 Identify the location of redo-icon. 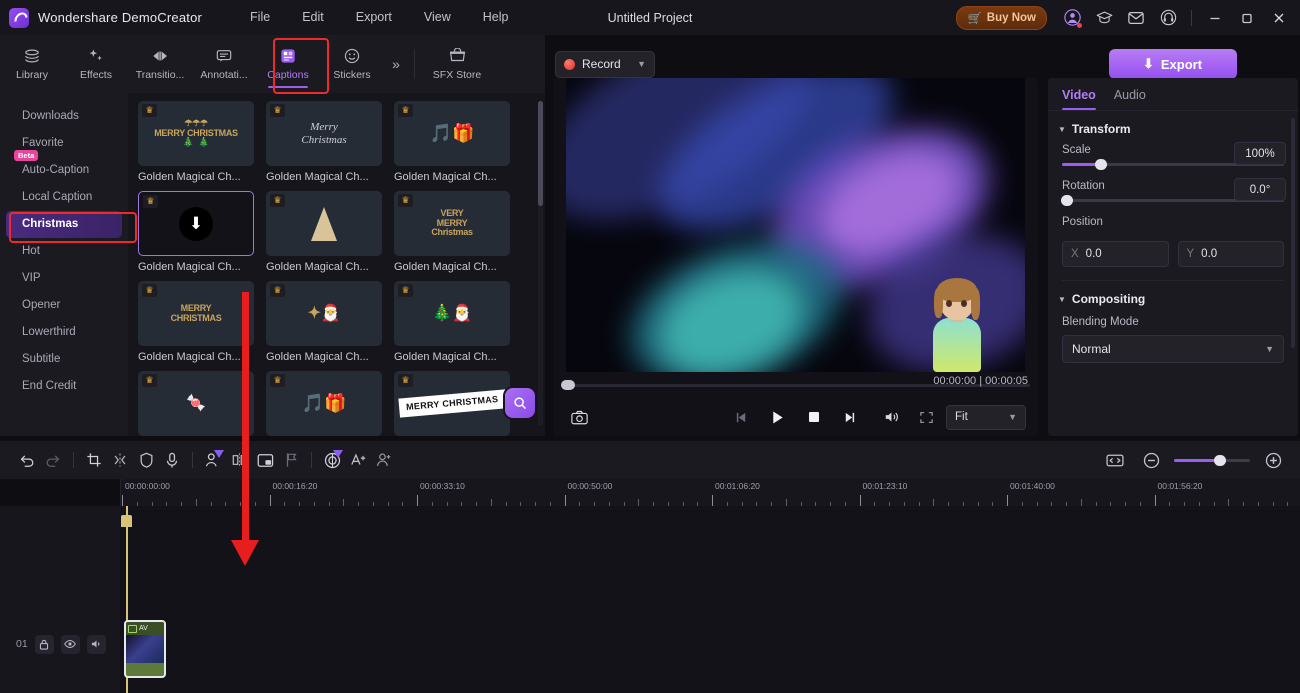
(53, 460).